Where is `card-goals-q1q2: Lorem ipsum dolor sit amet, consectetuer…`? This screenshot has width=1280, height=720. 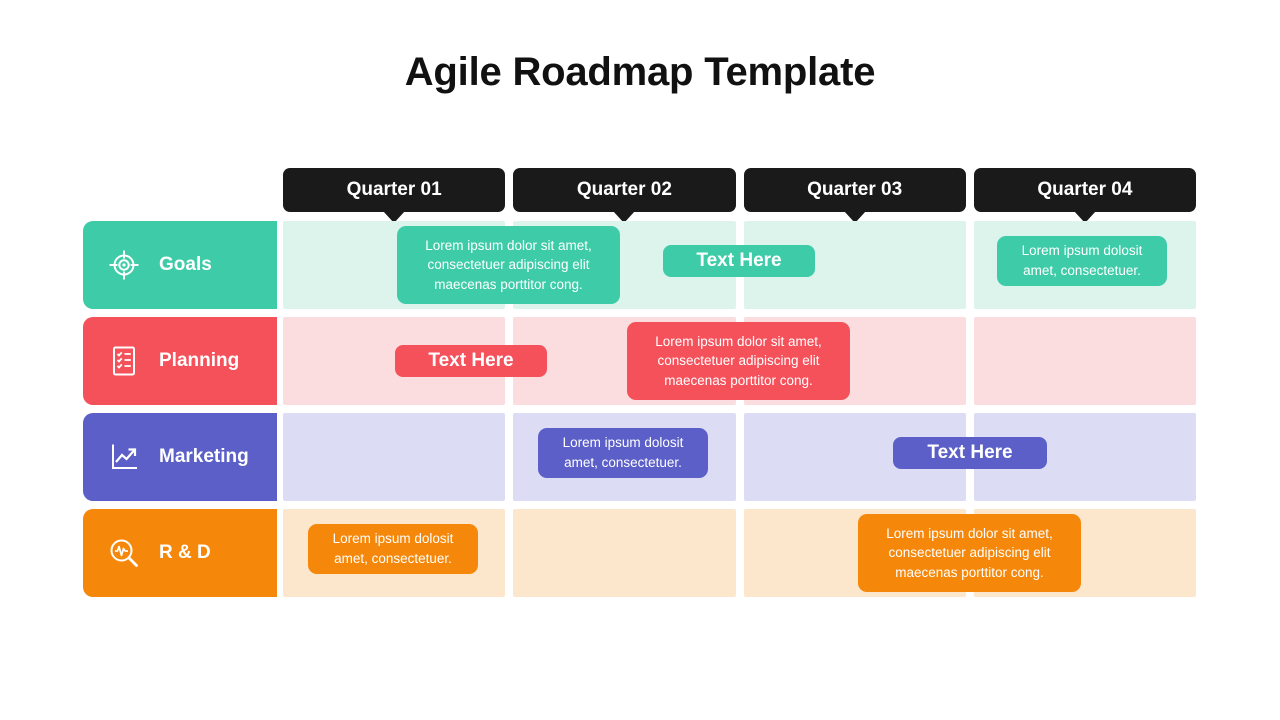 card-goals-q1q2: Lorem ipsum dolor sit amet, consectetuer… is located at coordinates (508, 265).